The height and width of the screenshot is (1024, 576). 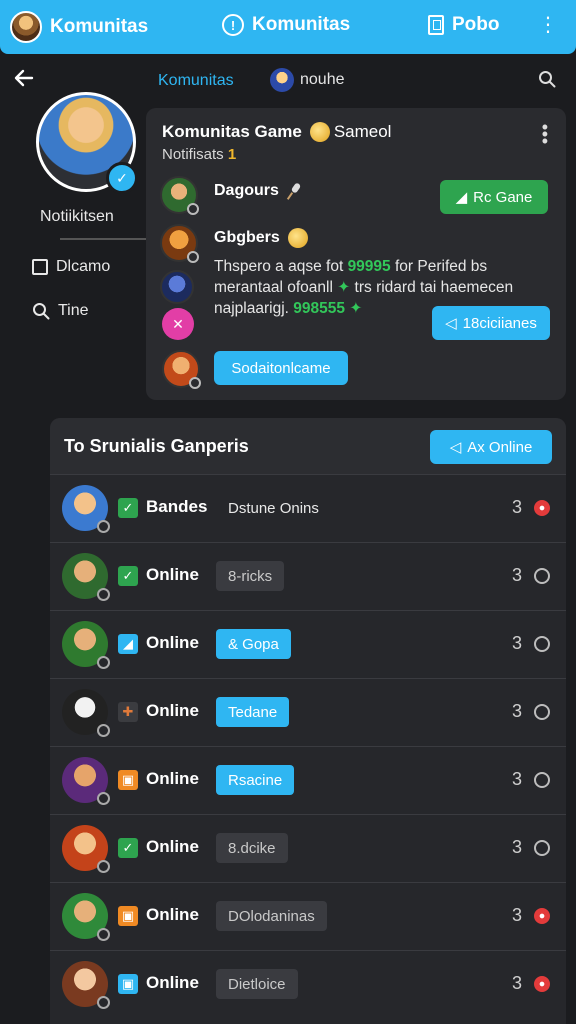 I want to click on online-filter-button: ◁ Ax Online, so click(x=491, y=447).